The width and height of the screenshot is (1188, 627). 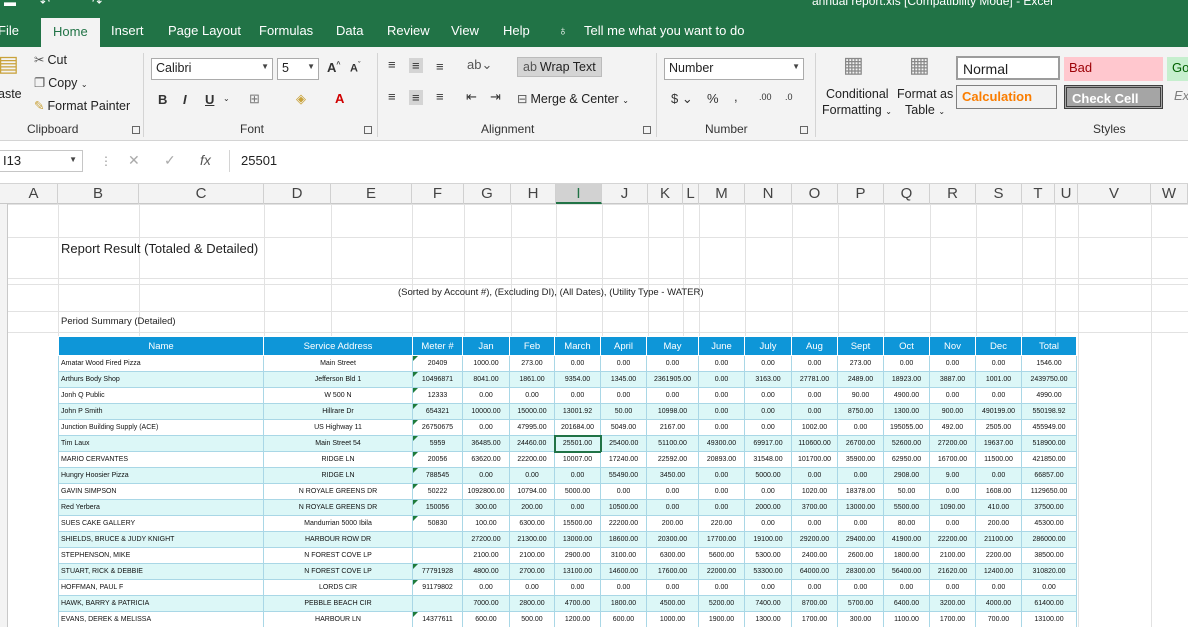 What do you see at coordinates (952, 443) in the screenshot?
I see `value-cell: 27200.00` at bounding box center [952, 443].